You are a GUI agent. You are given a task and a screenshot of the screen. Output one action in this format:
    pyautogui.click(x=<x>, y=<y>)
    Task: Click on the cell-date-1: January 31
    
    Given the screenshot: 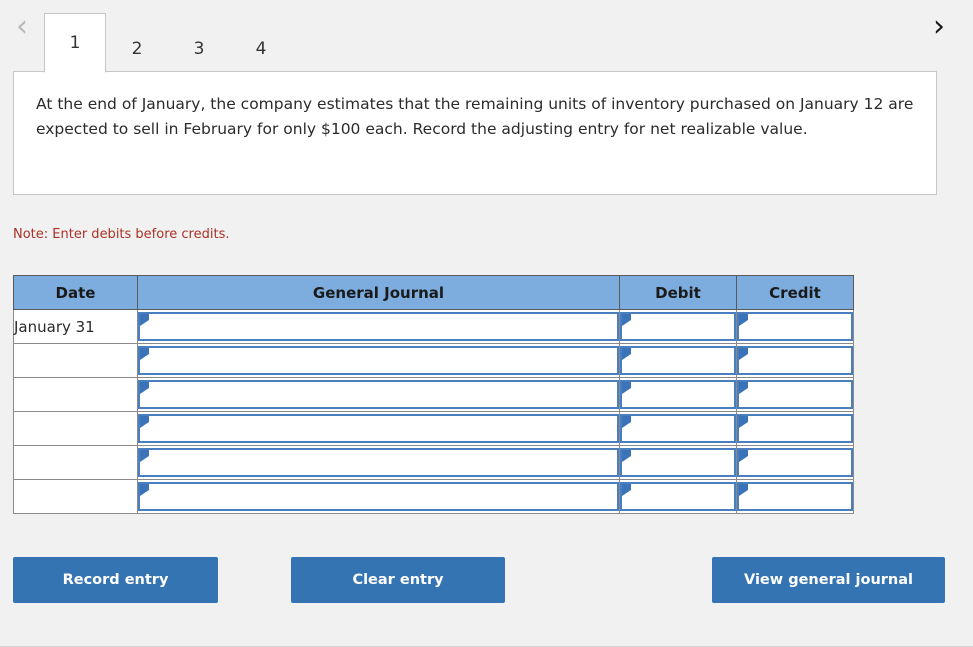 What is the action you would take?
    pyautogui.click(x=75, y=326)
    